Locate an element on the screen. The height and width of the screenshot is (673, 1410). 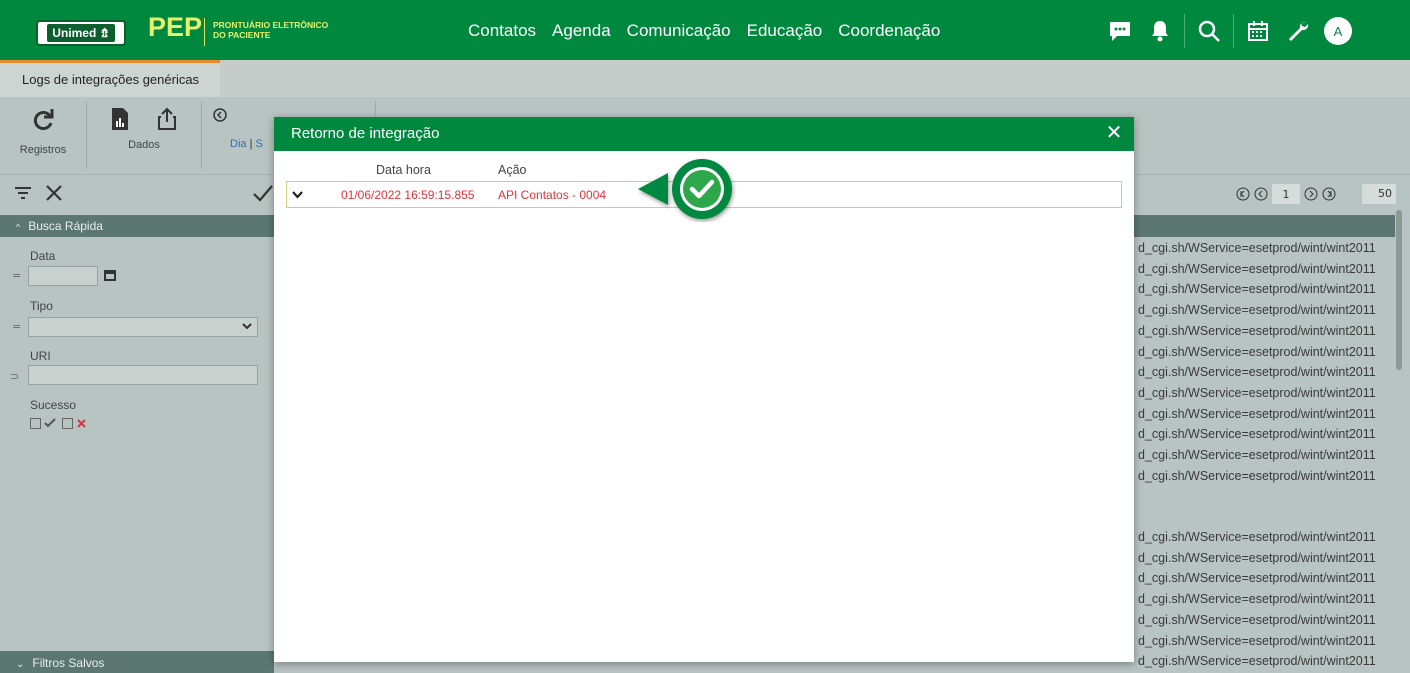
bell-icon is located at coordinates (1160, 31).